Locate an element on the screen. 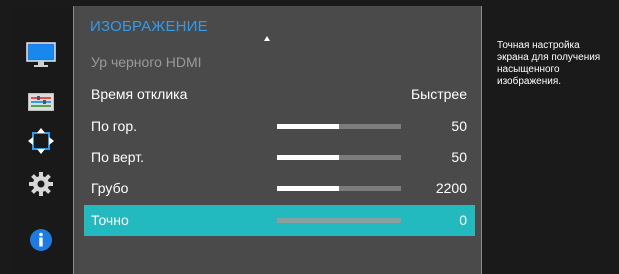 This screenshot has height=274, width=619. menu-title: ИЗОБРАЖЕНИЕ is located at coordinates (149, 26).